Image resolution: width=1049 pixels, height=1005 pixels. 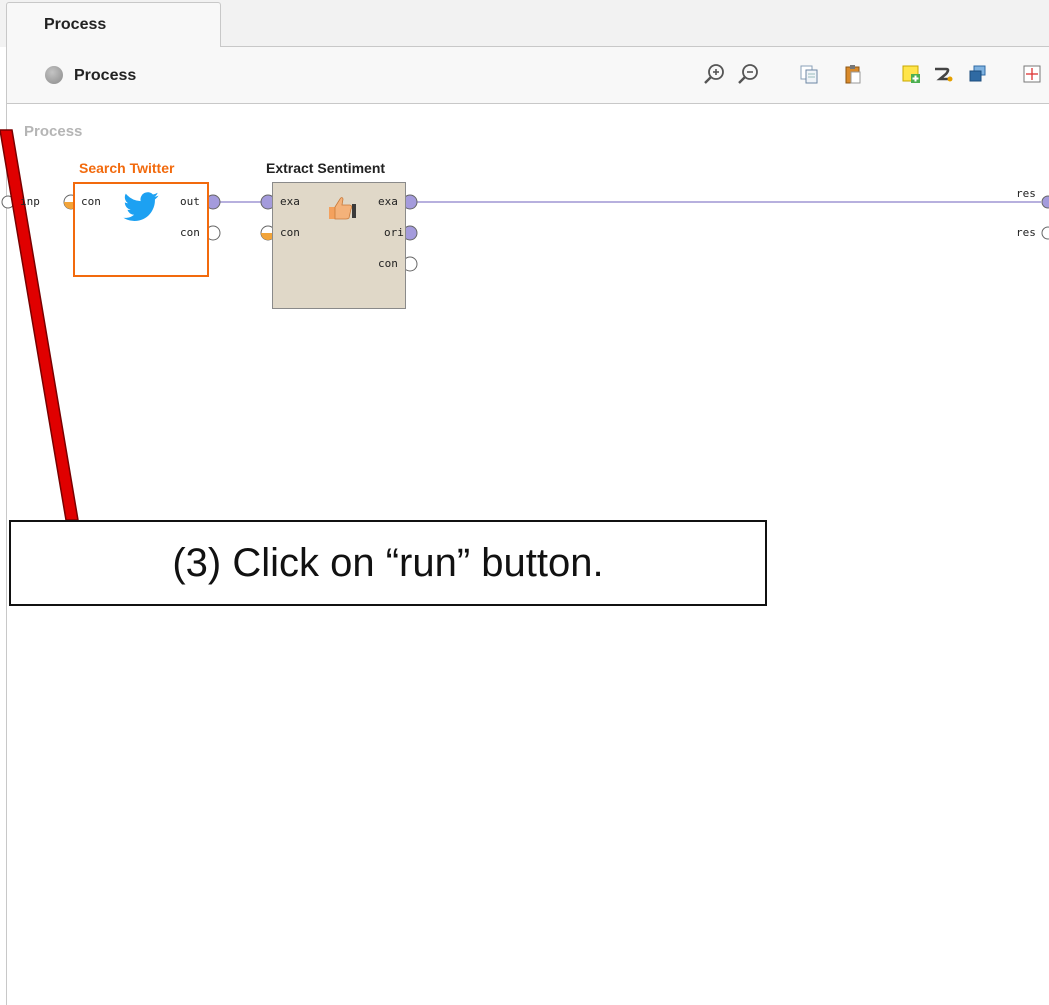 I want to click on thumbs-up-icon, so click(x=342, y=208).